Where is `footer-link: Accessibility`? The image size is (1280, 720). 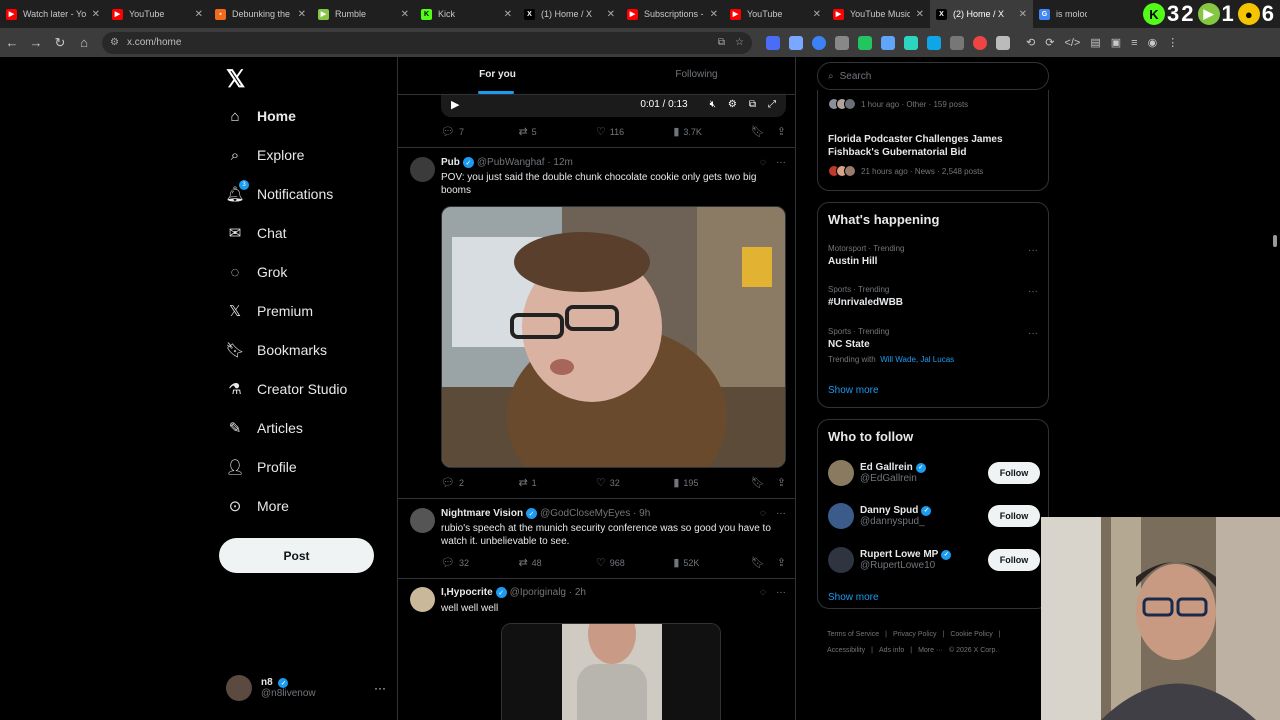 footer-link: Accessibility is located at coordinates (846, 650).